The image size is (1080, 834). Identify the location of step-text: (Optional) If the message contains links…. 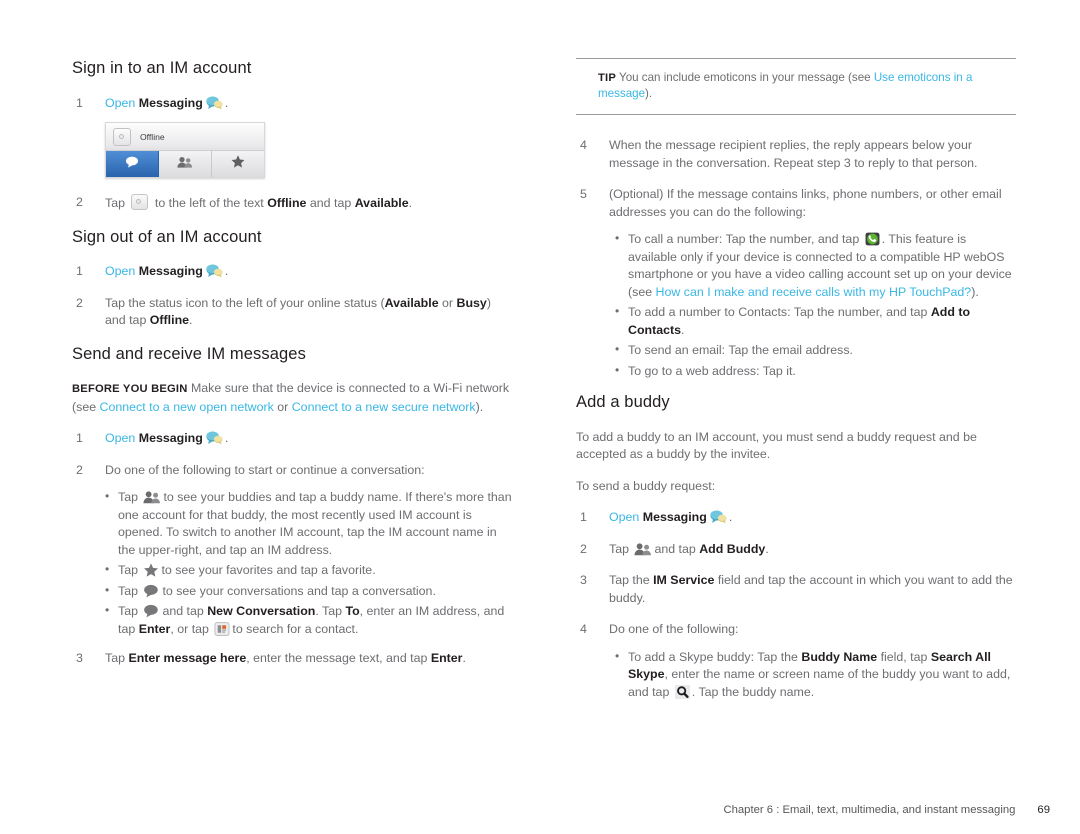
(805, 203).